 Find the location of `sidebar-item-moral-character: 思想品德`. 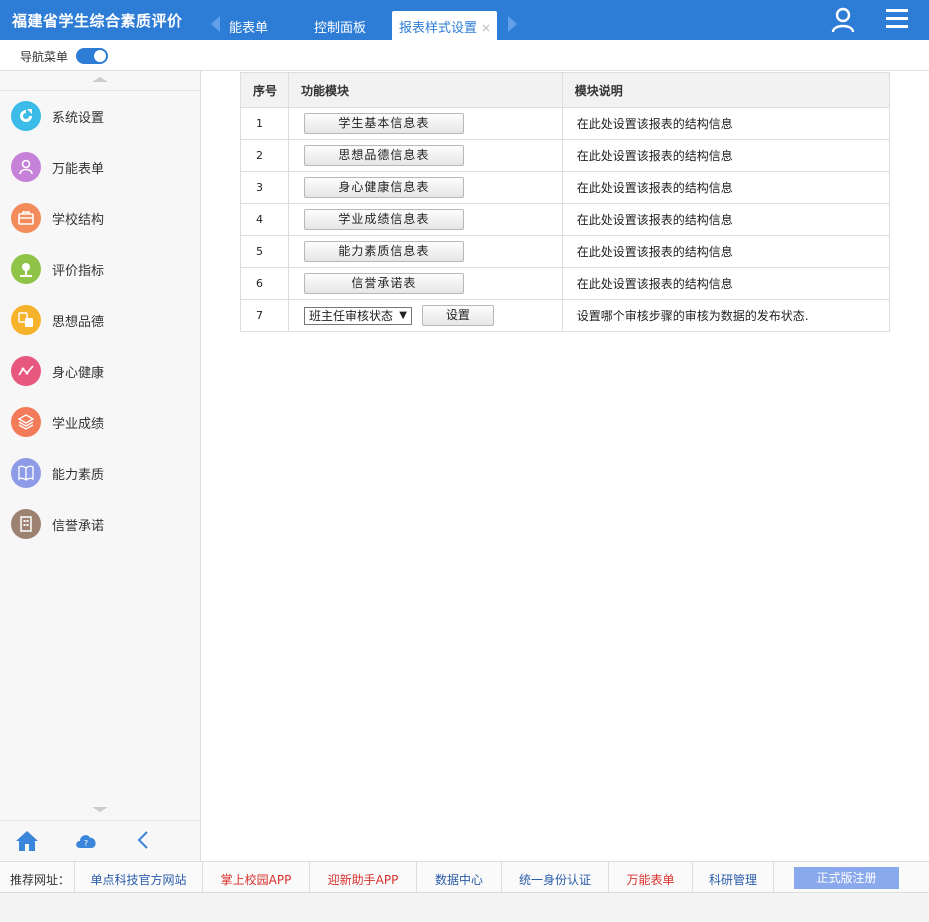

sidebar-item-moral-character: 思想品德 is located at coordinates (100, 320).